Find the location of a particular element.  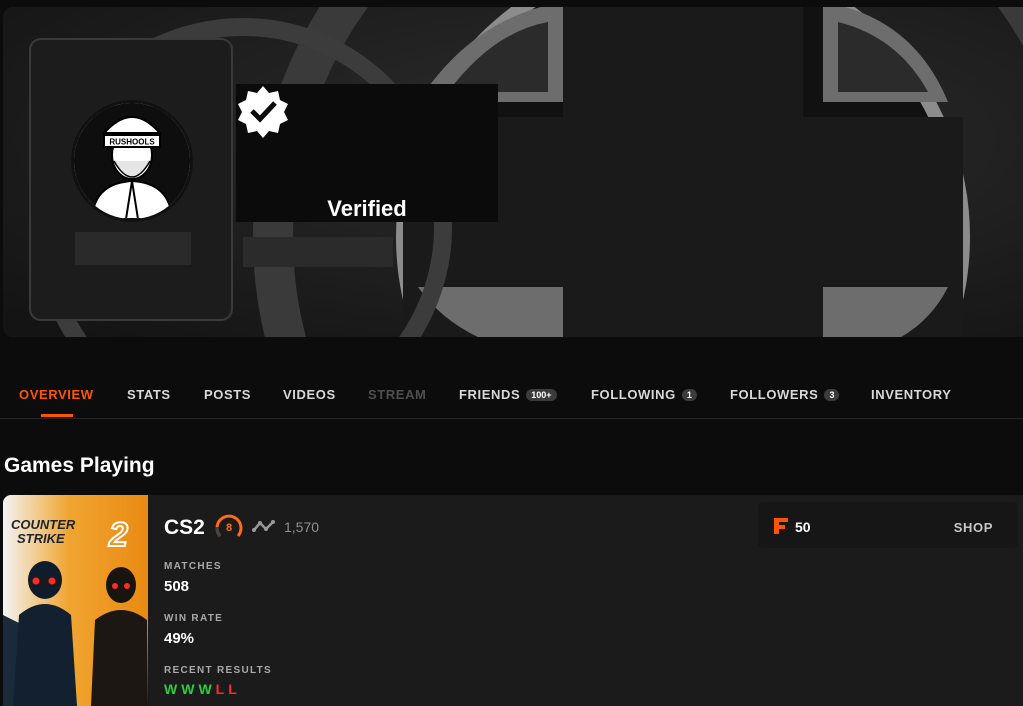

faceit-points-icon is located at coordinates (781, 526).